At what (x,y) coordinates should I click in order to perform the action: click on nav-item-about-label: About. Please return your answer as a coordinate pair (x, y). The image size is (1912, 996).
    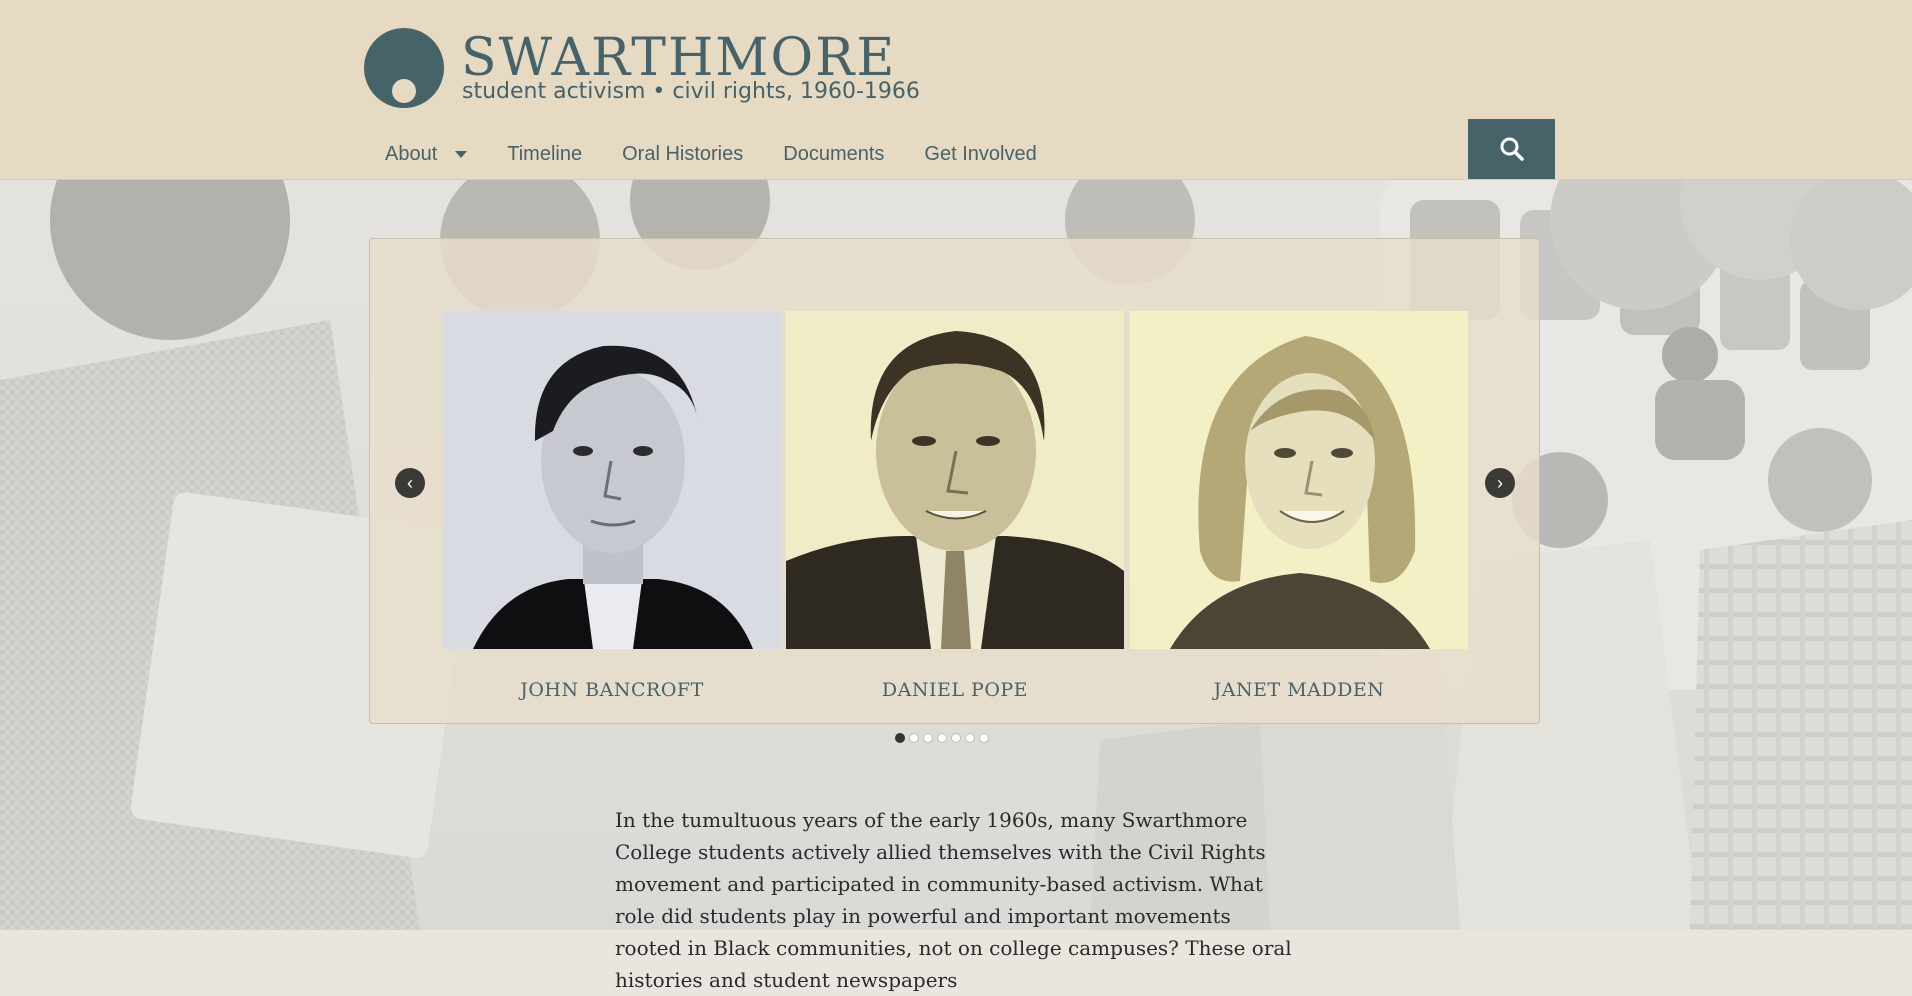
    Looking at the image, I should click on (411, 153).